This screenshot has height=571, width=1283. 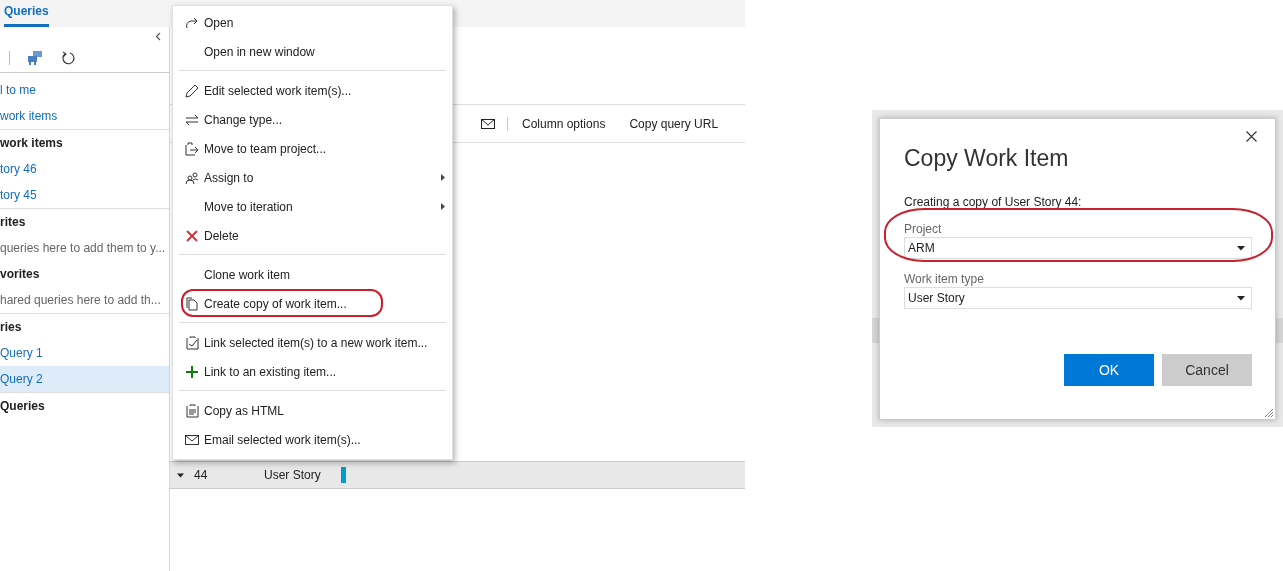 What do you see at coordinates (192, 22) in the screenshot?
I see `redo-arrow-icon` at bounding box center [192, 22].